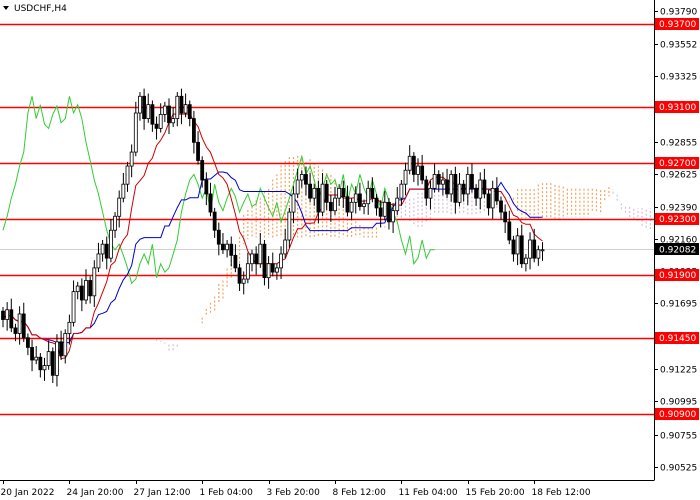 This screenshot has width=700, height=500. I want to click on level-price-label: 0.92700, so click(677, 164).